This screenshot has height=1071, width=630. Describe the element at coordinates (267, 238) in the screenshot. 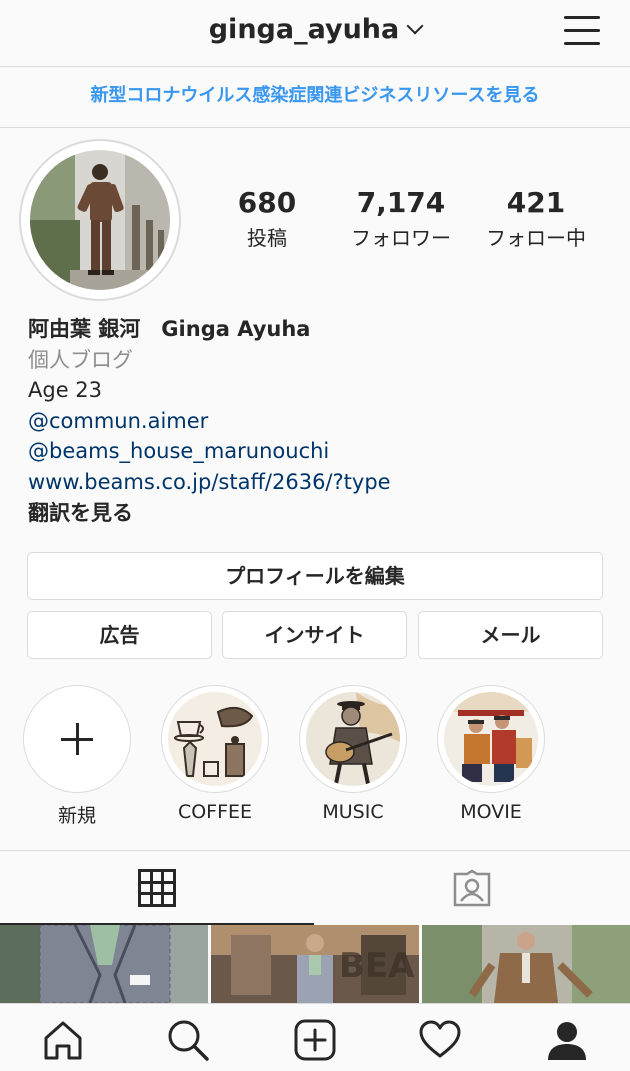

I see `posts-label: 投稿` at that location.